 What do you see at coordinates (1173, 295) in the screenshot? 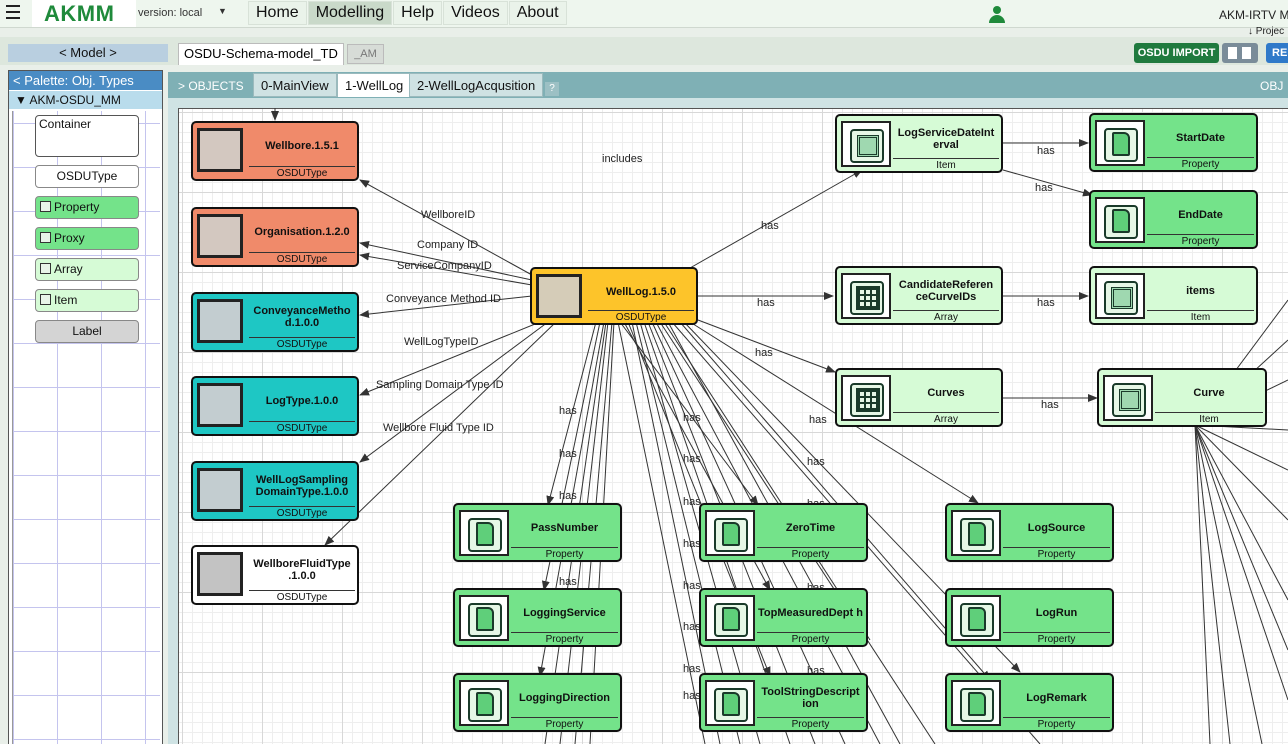
I see `node-items: items Item` at bounding box center [1173, 295].